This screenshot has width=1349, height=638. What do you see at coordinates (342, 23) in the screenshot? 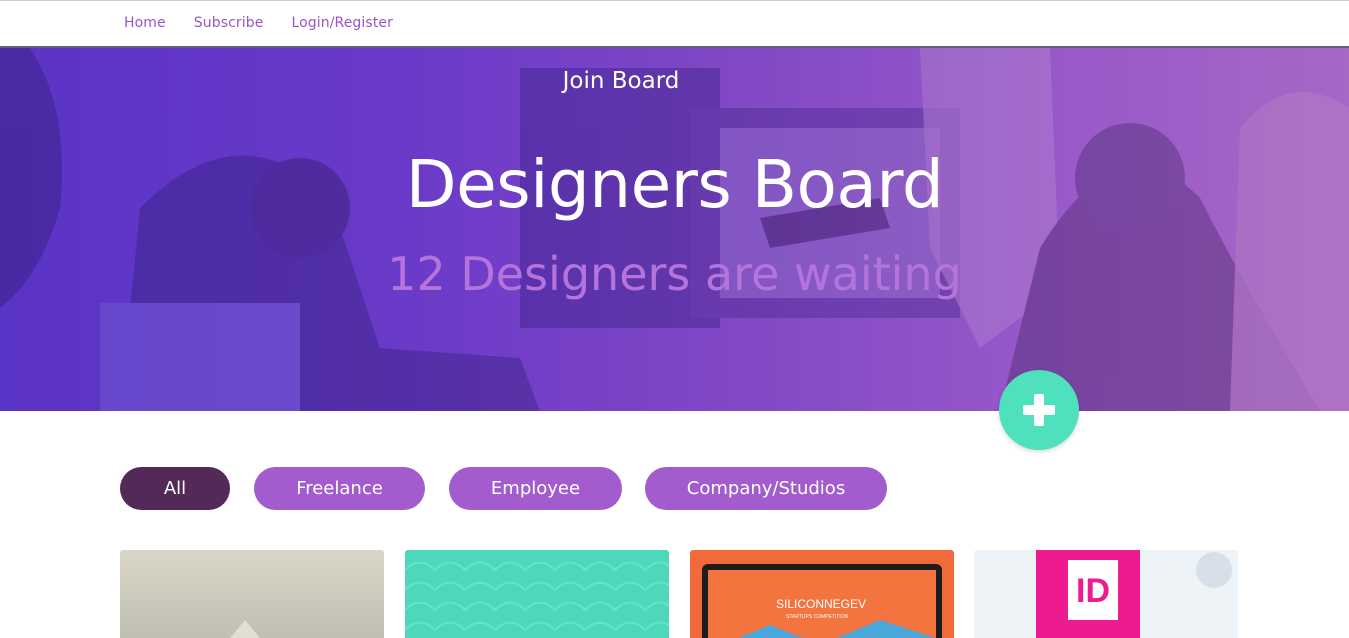
I see `nav-login-register-link: Login/Register` at bounding box center [342, 23].